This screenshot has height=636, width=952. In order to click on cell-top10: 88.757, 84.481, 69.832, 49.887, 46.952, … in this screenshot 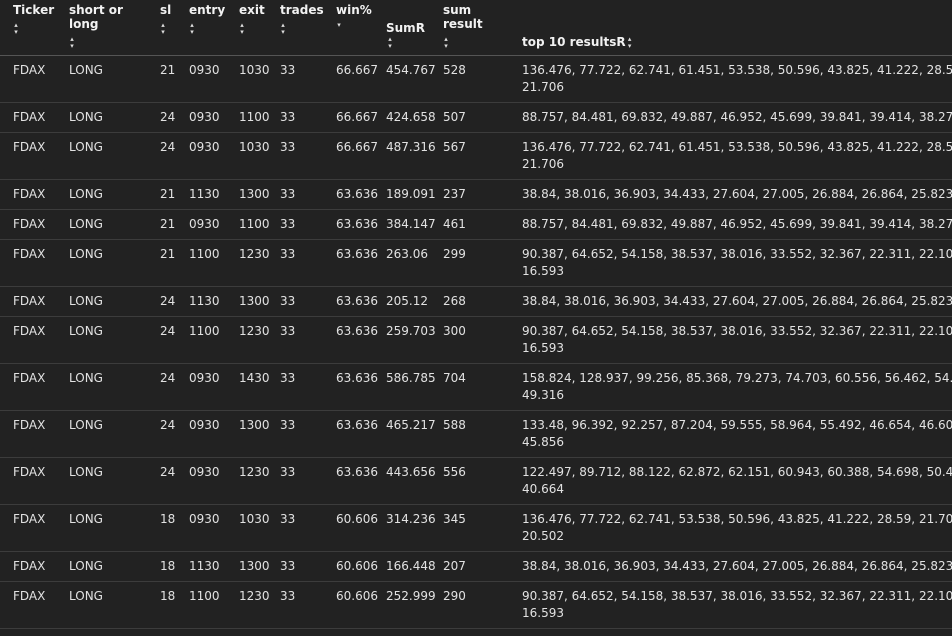, I will do `click(730, 117)`.